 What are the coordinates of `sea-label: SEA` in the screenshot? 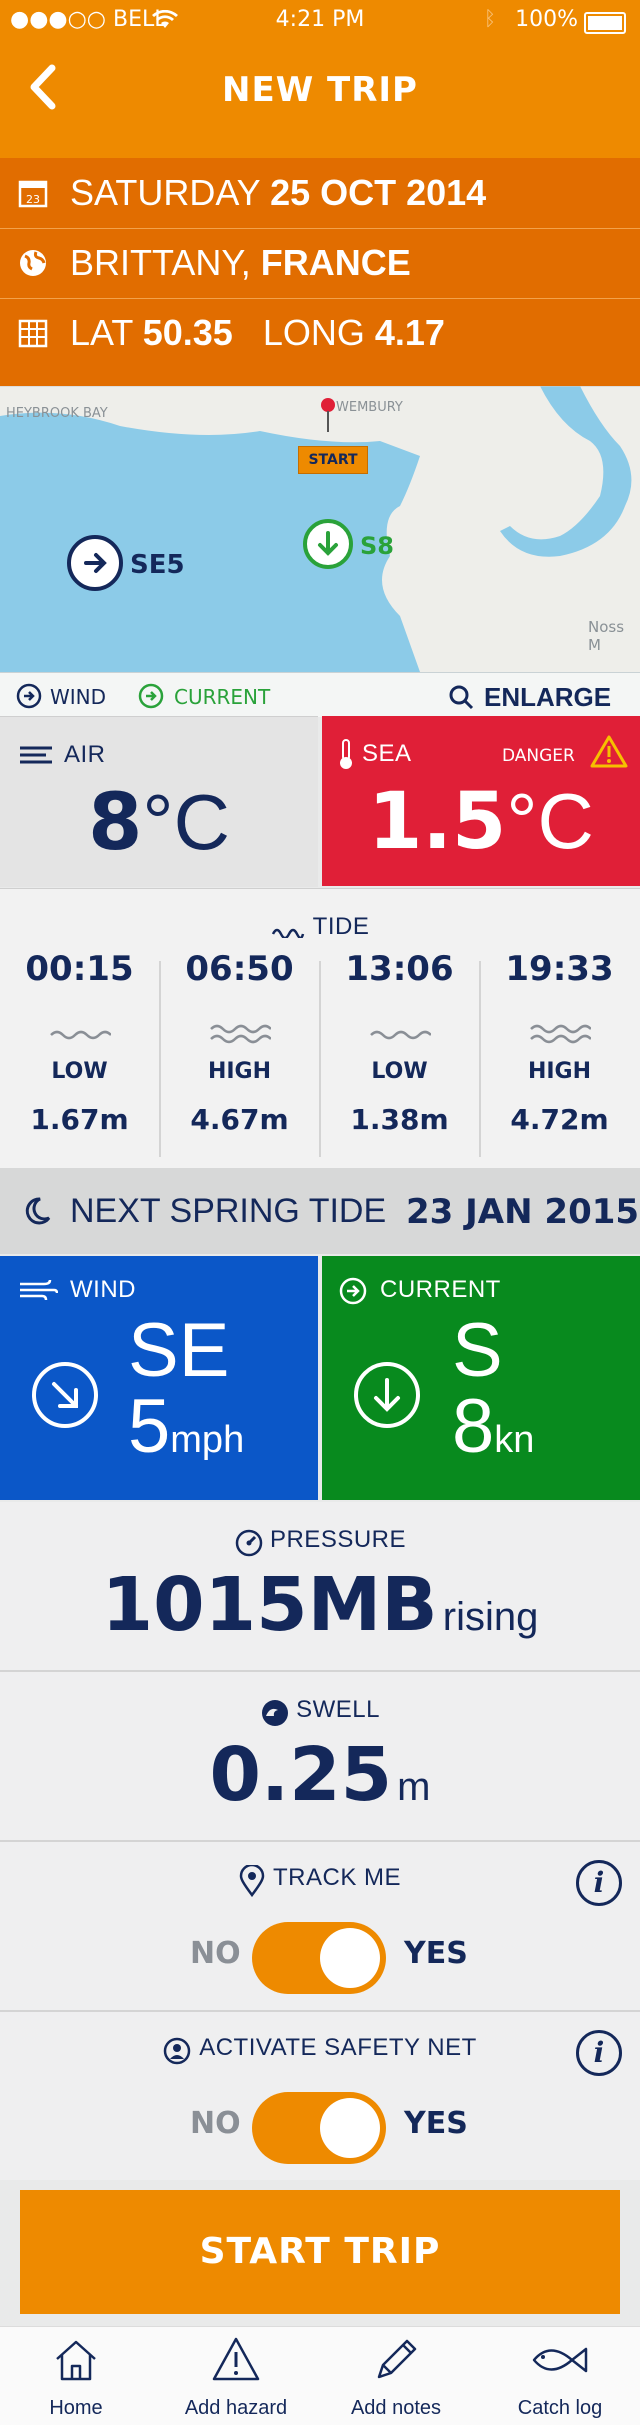 It's located at (387, 753).